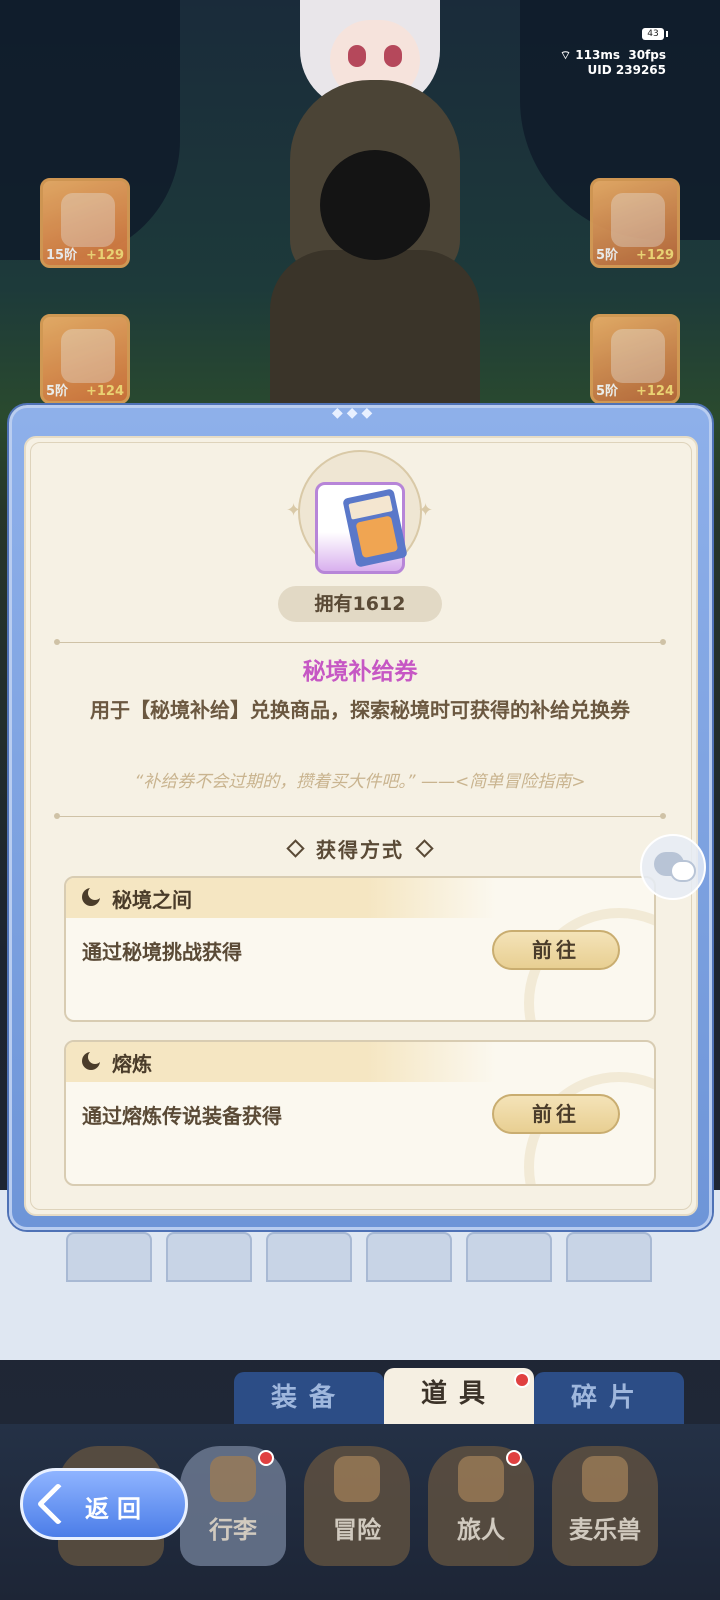 The width and height of the screenshot is (720, 1600). What do you see at coordinates (565, 55) in the screenshot?
I see `wifi-icon: ⌔` at bounding box center [565, 55].